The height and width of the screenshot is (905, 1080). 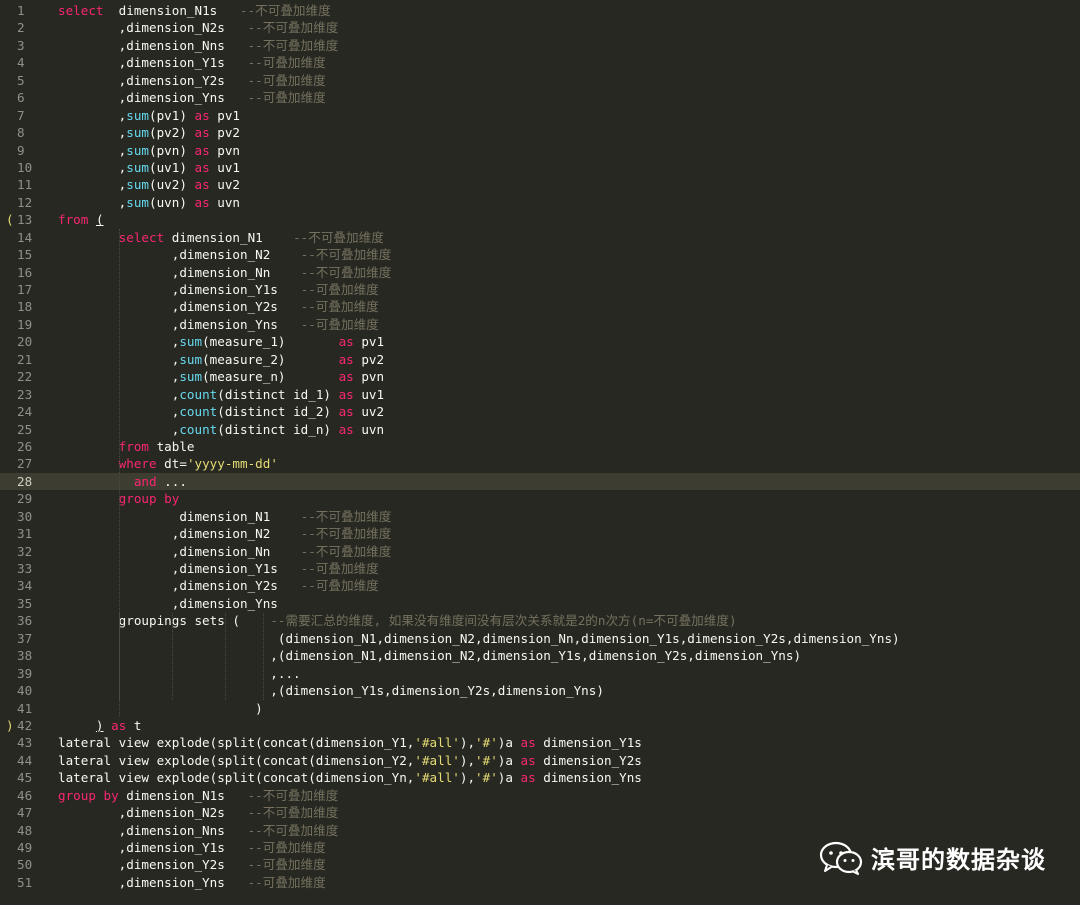 What do you see at coordinates (25, 673) in the screenshot?
I see `line-number: 39` at bounding box center [25, 673].